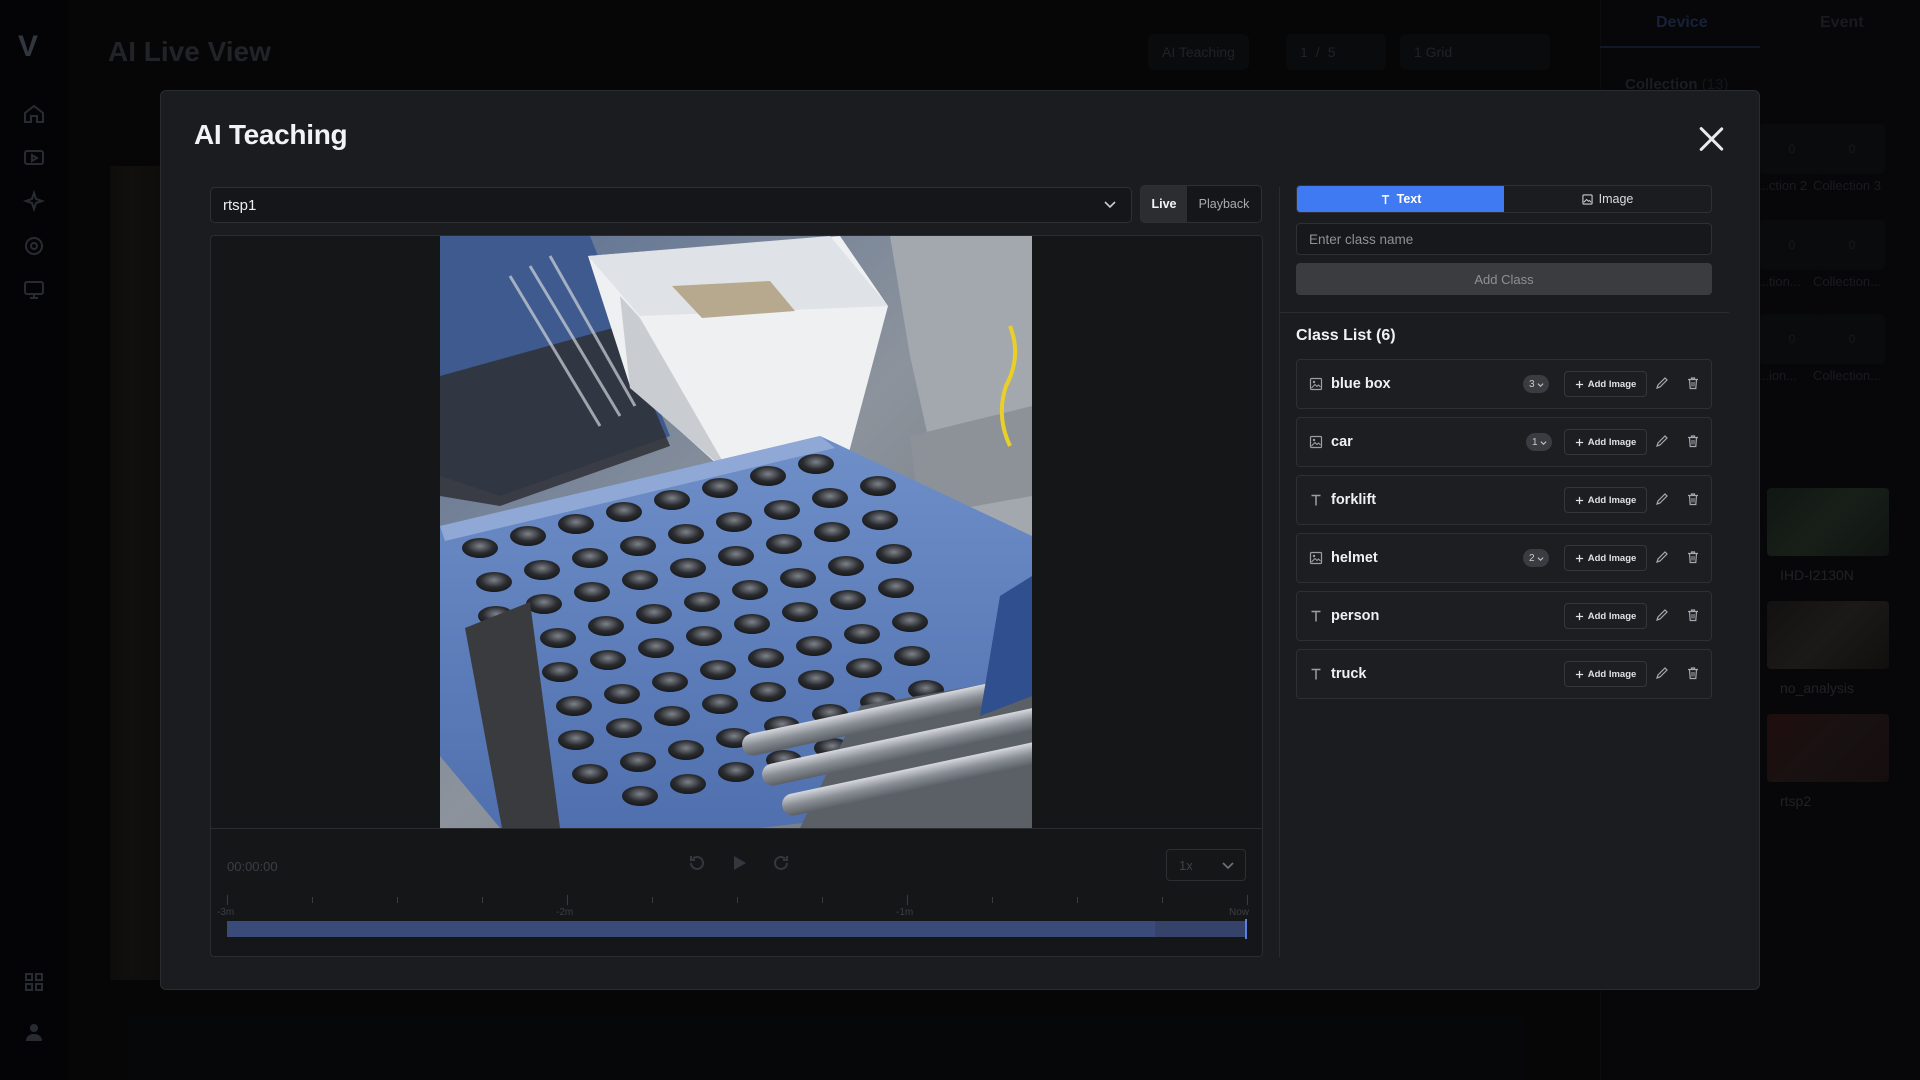 Image resolution: width=1920 pixels, height=1080 pixels. What do you see at coordinates (671, 205) in the screenshot?
I see `source-select: rtsp1` at bounding box center [671, 205].